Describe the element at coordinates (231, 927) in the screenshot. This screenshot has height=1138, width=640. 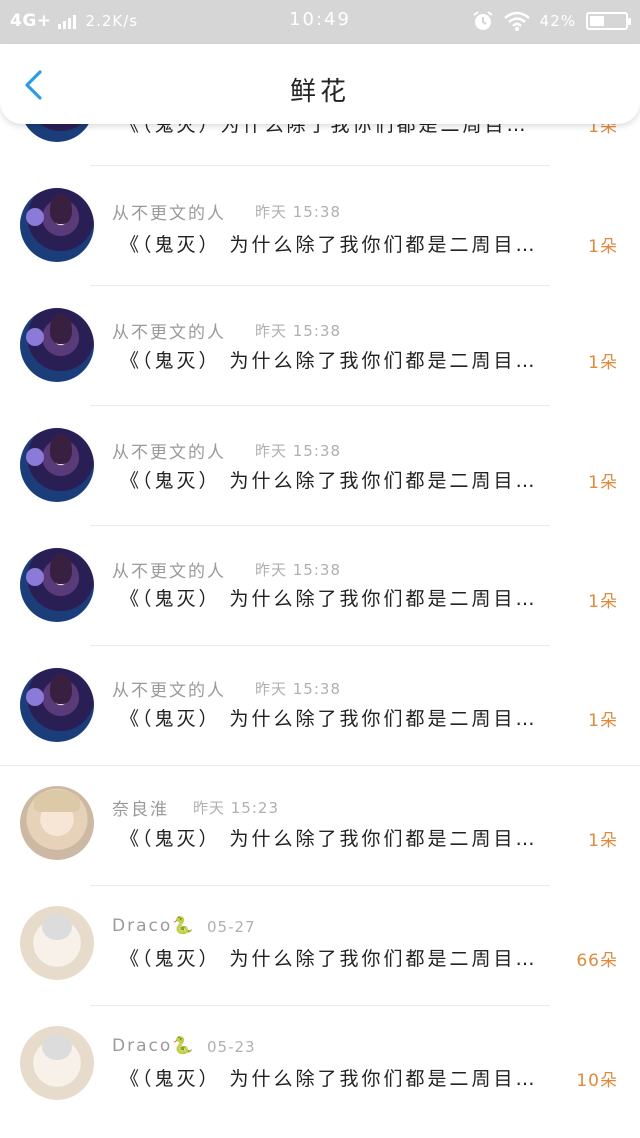
I see `timestamp: 05-27` at that location.